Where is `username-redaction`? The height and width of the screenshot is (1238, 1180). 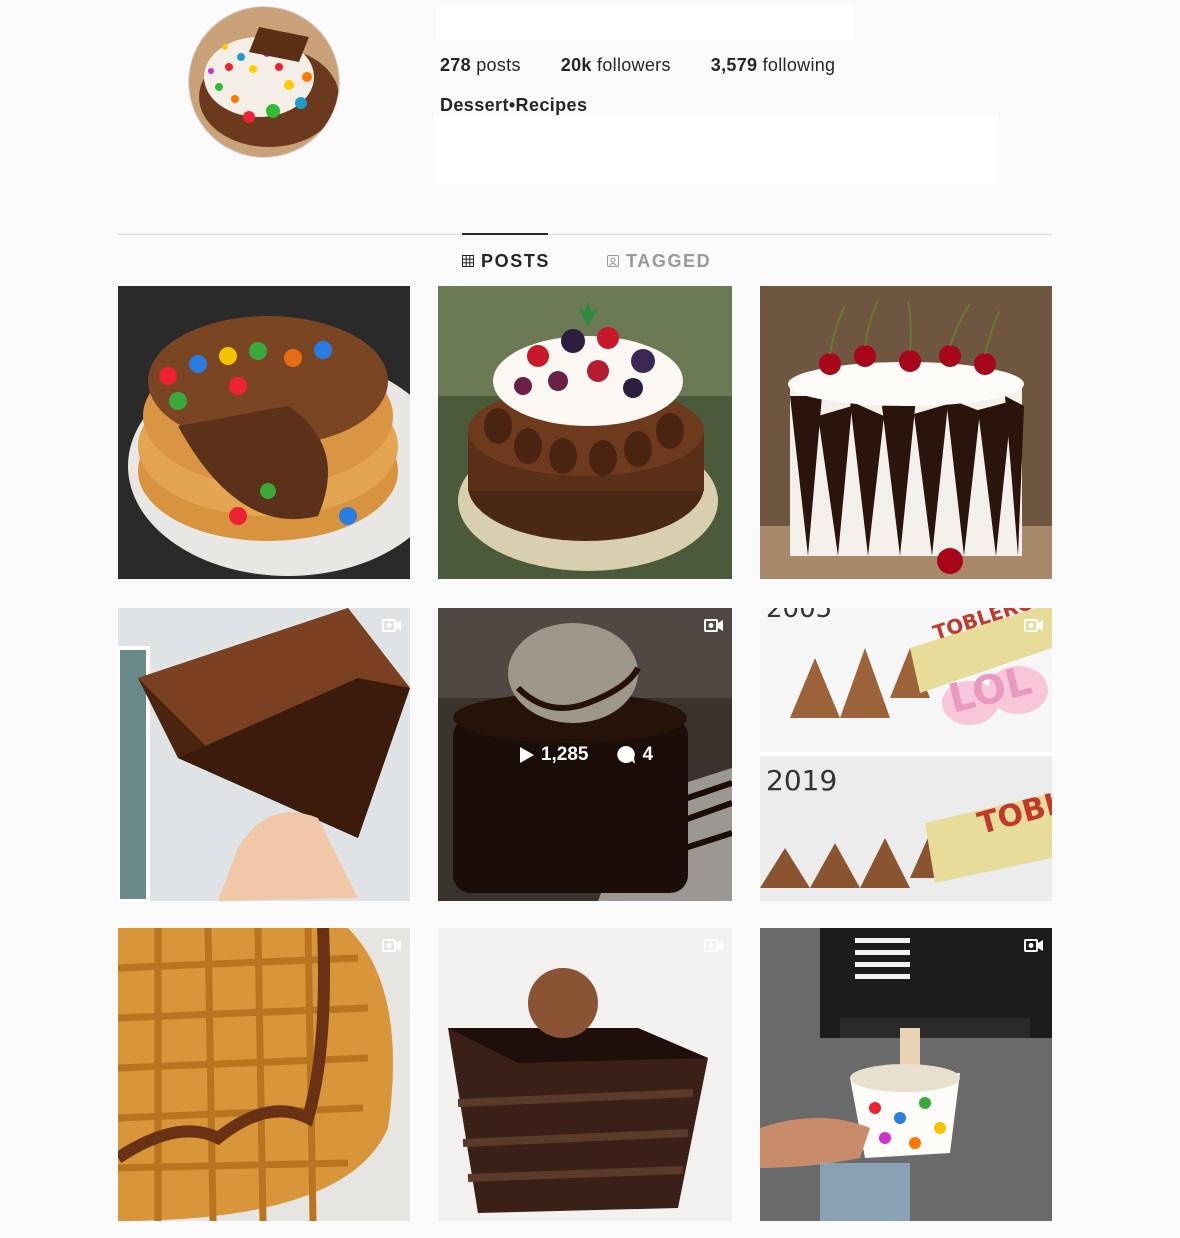
username-redaction is located at coordinates (644, 22).